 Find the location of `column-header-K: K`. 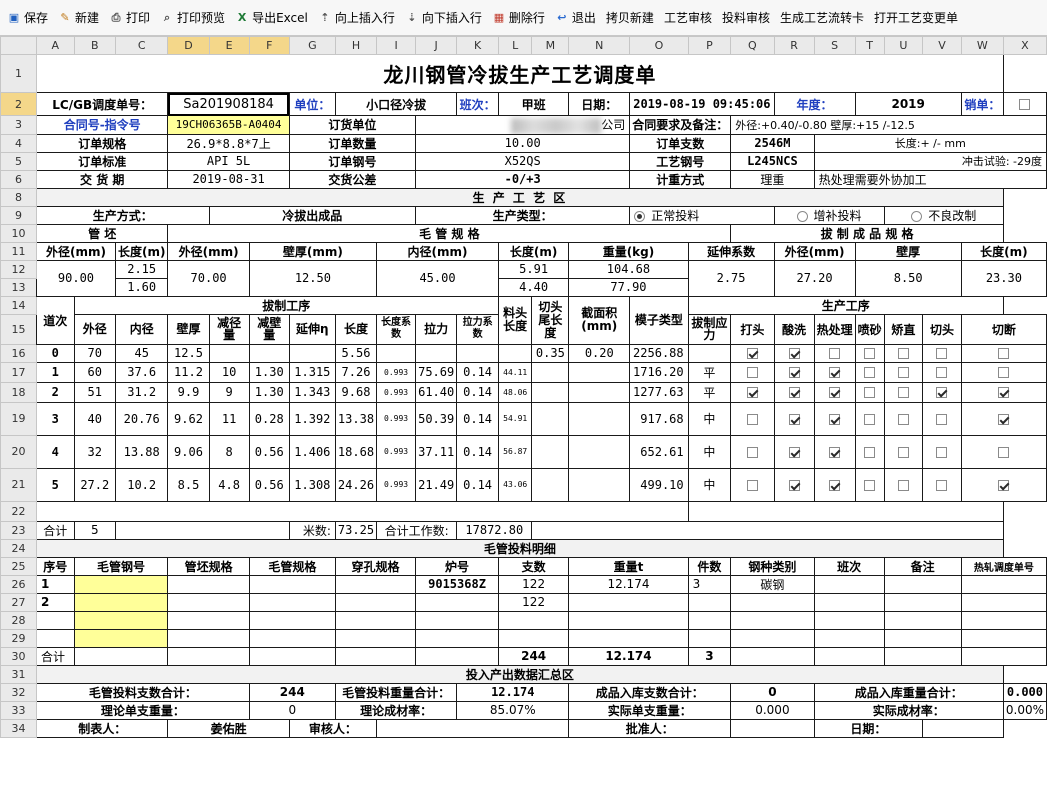

column-header-K: K is located at coordinates (477, 45).